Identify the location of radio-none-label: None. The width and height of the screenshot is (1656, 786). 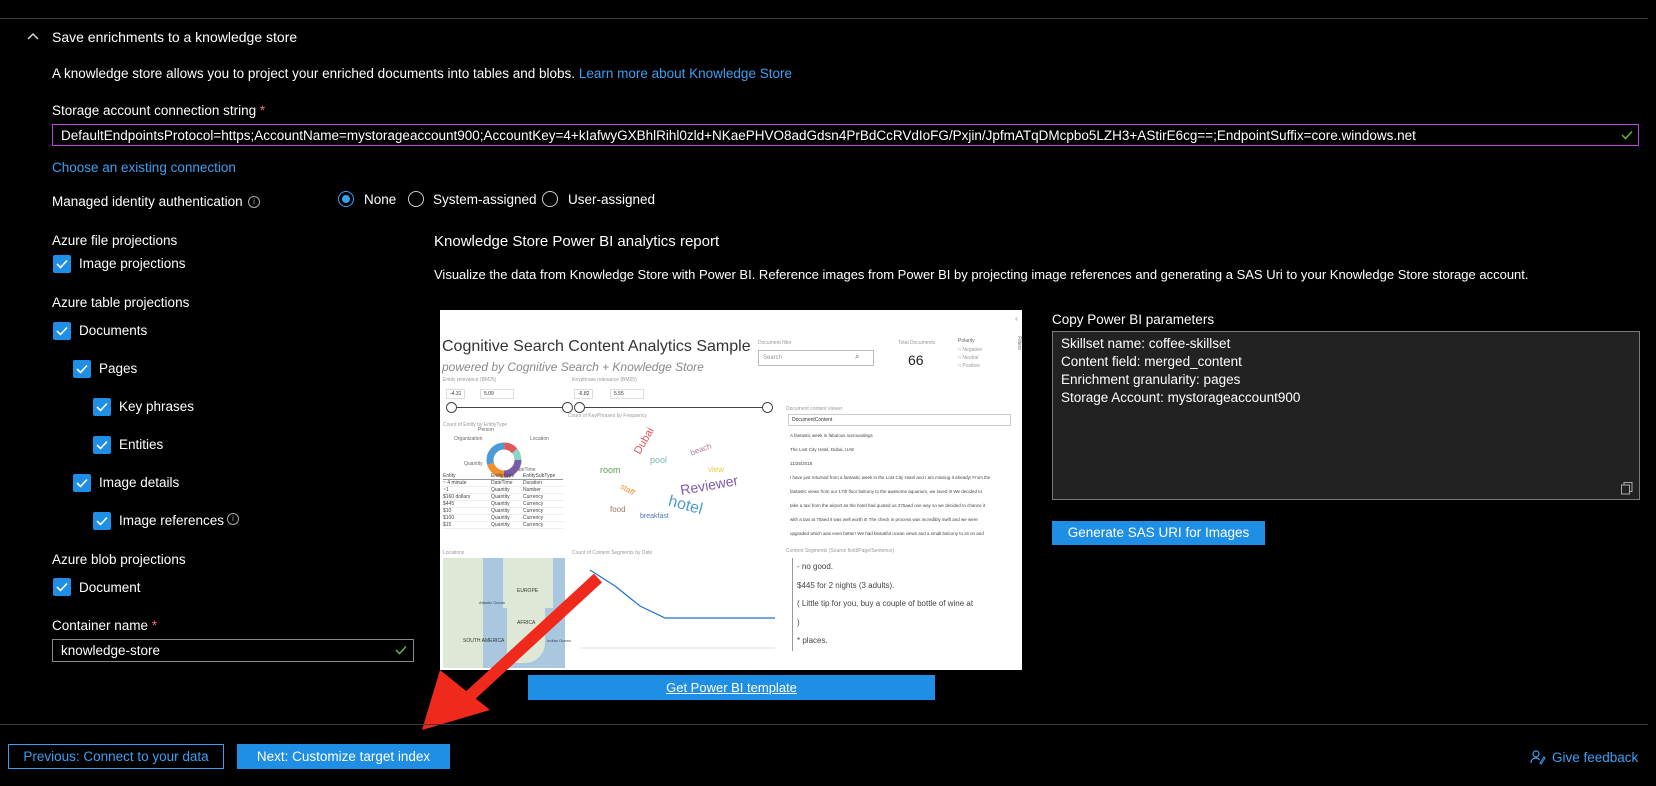
(380, 199).